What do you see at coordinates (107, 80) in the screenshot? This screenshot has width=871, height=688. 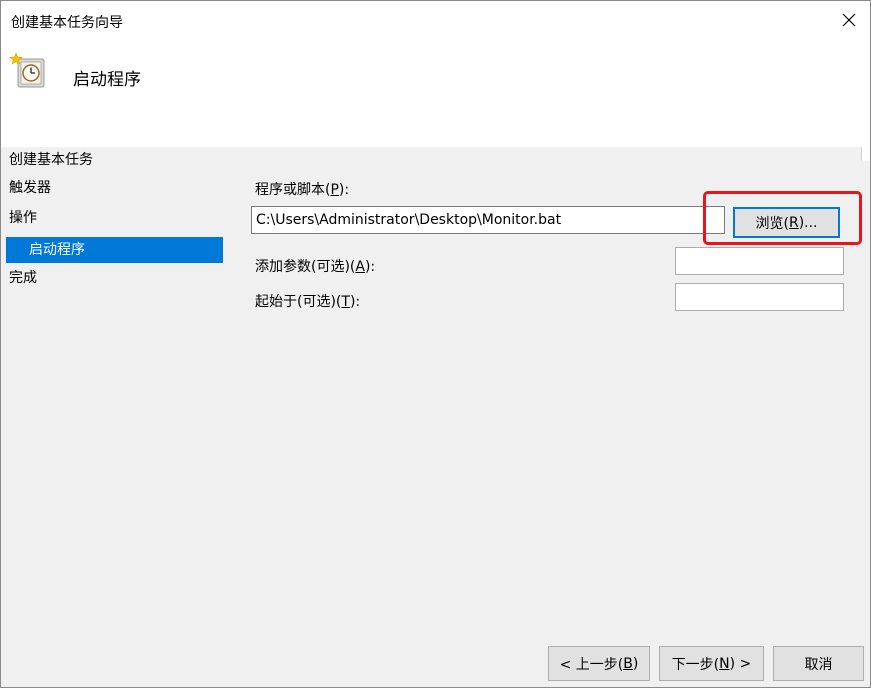 I see `page-title: 启动程序` at bounding box center [107, 80].